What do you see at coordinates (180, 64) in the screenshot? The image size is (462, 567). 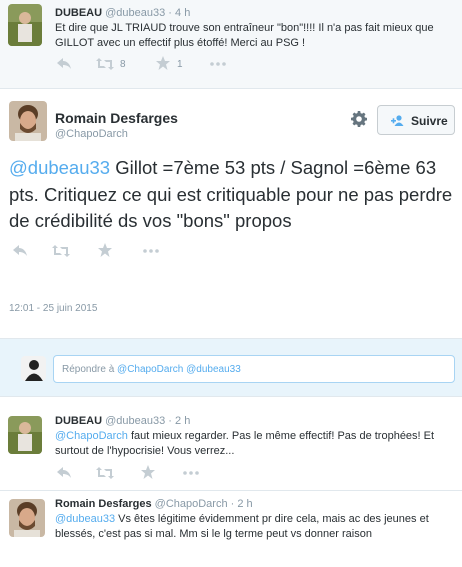 I see `favorite-count: 1` at bounding box center [180, 64].